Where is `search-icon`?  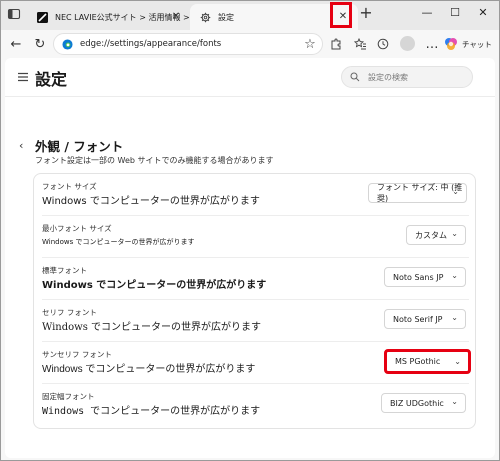
search-icon is located at coordinates (355, 77).